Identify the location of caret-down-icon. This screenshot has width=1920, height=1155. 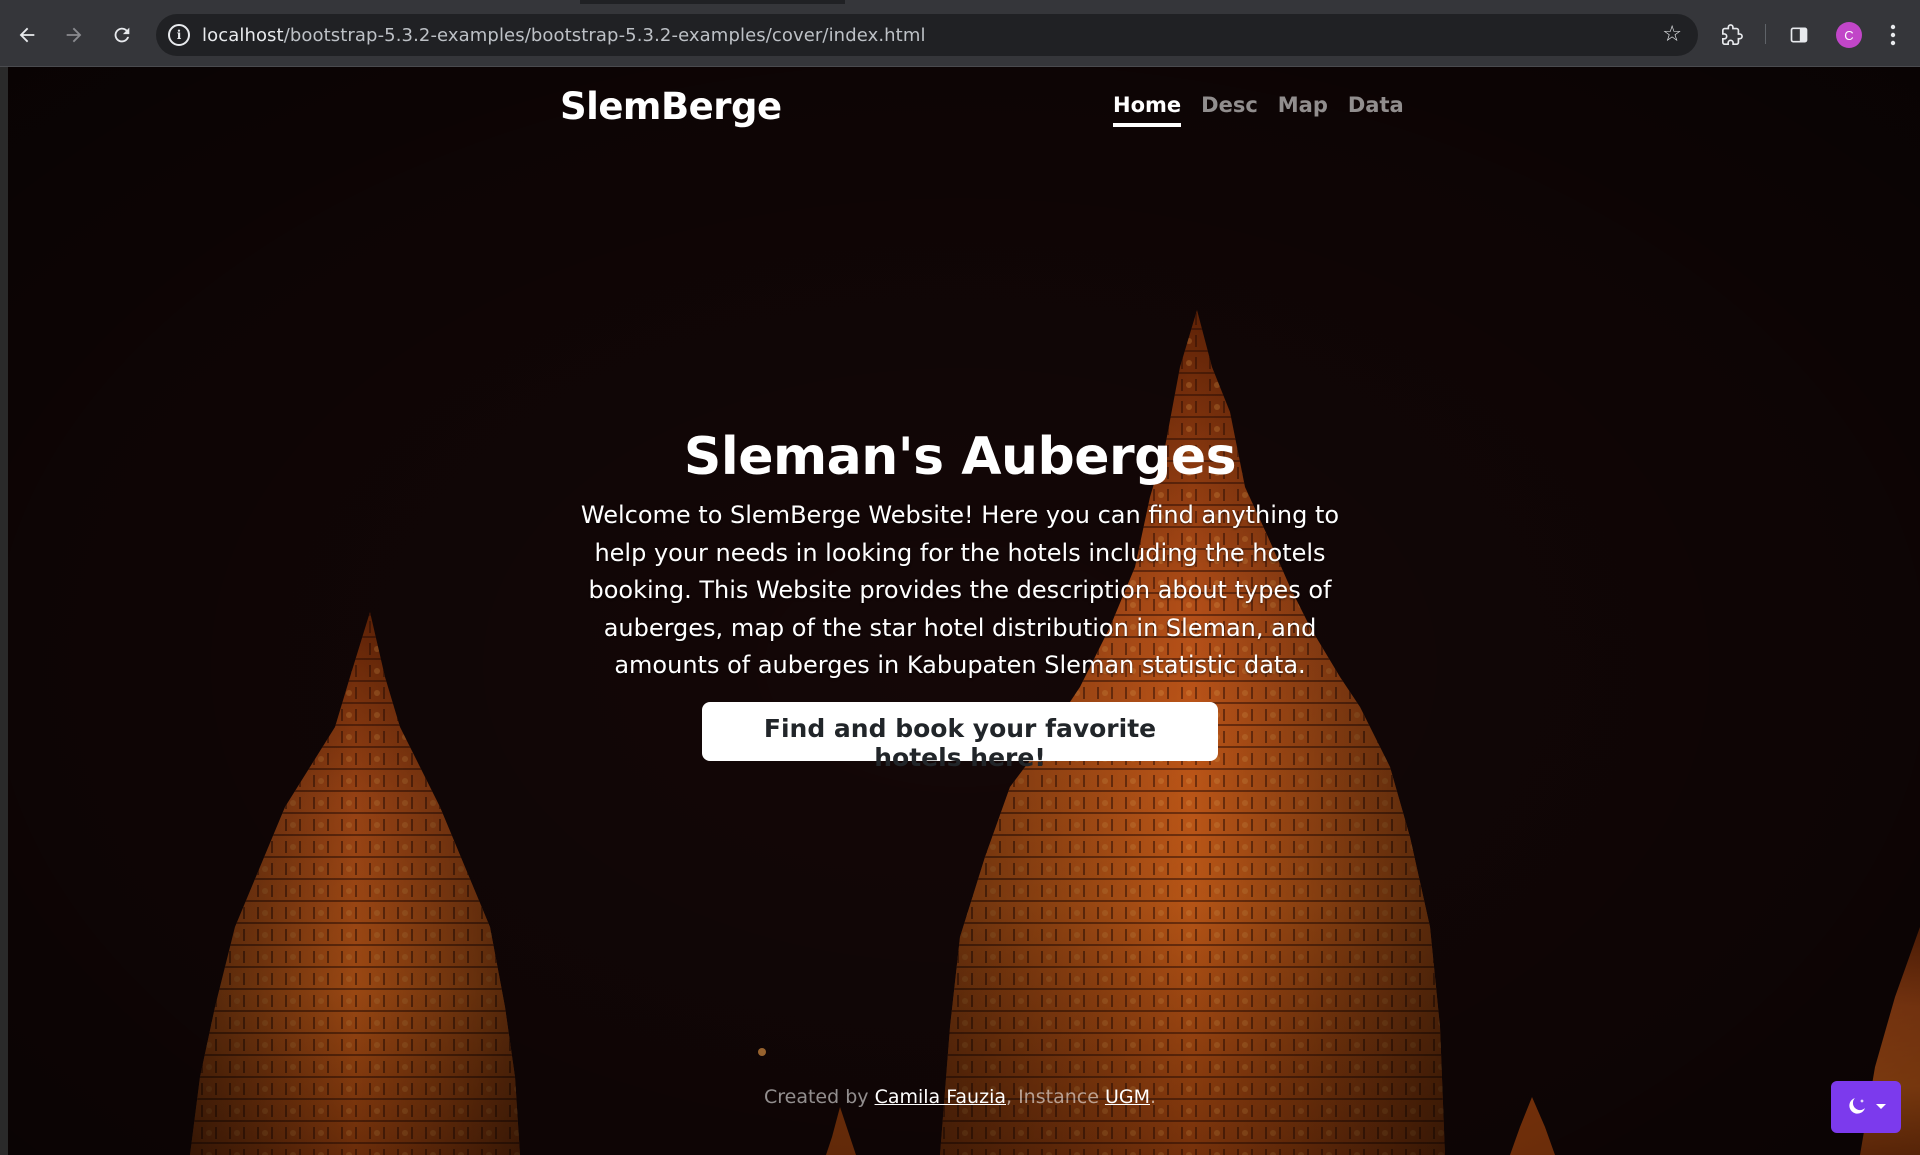
(1881, 1106).